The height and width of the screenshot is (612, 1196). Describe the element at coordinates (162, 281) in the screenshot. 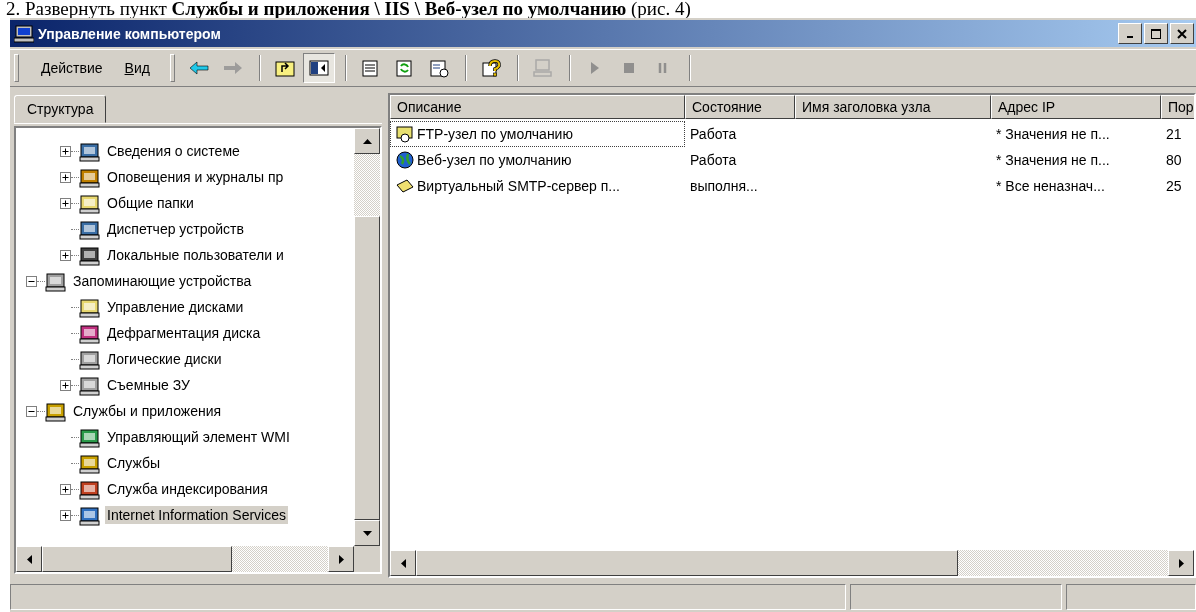

I see `tree-item: Запоминающие устройства` at that location.